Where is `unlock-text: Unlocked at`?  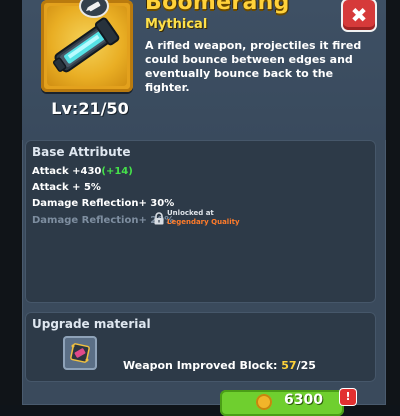
unlock-text: Unlocked at is located at coordinates (190, 213).